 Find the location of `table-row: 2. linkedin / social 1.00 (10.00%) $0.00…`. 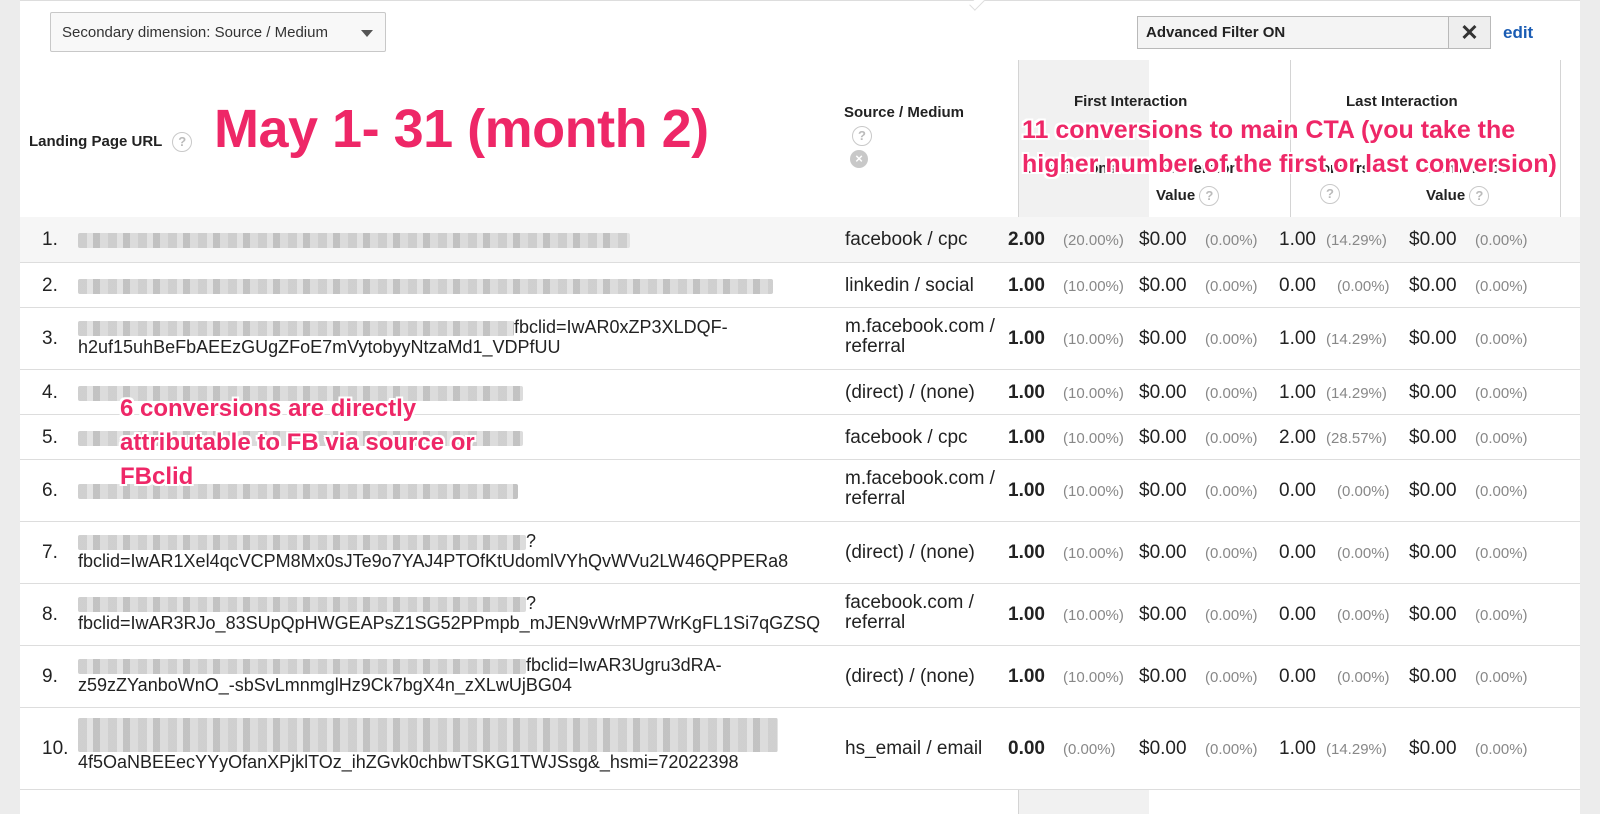

table-row: 2. linkedin / social 1.00 (10.00%) $0.00… is located at coordinates (800, 285).